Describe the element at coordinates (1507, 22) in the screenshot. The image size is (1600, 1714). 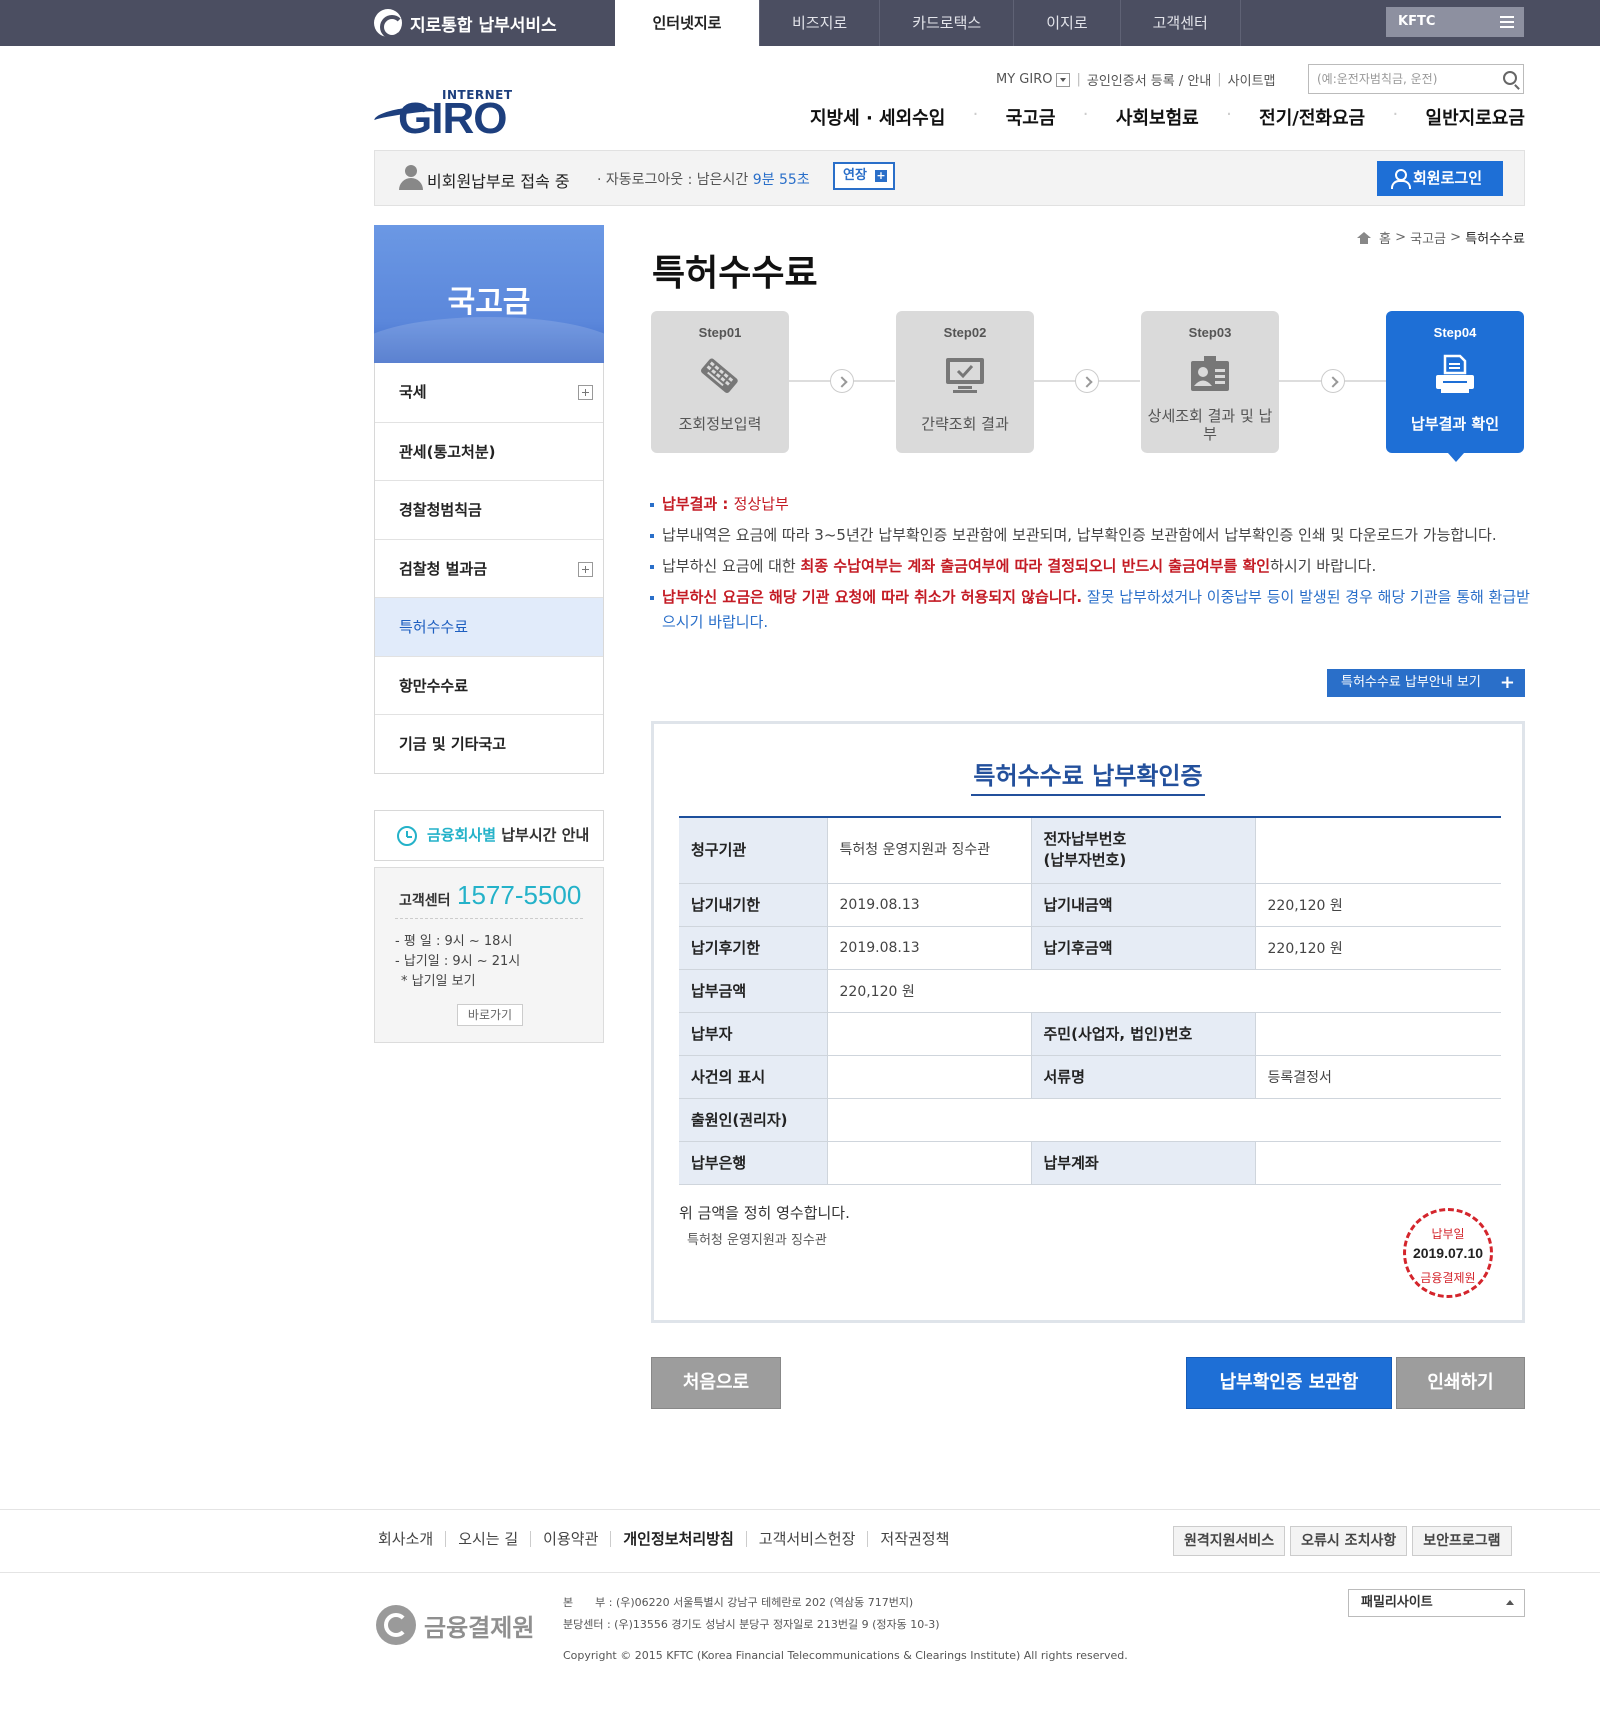
I see `hamburger-icon` at that location.